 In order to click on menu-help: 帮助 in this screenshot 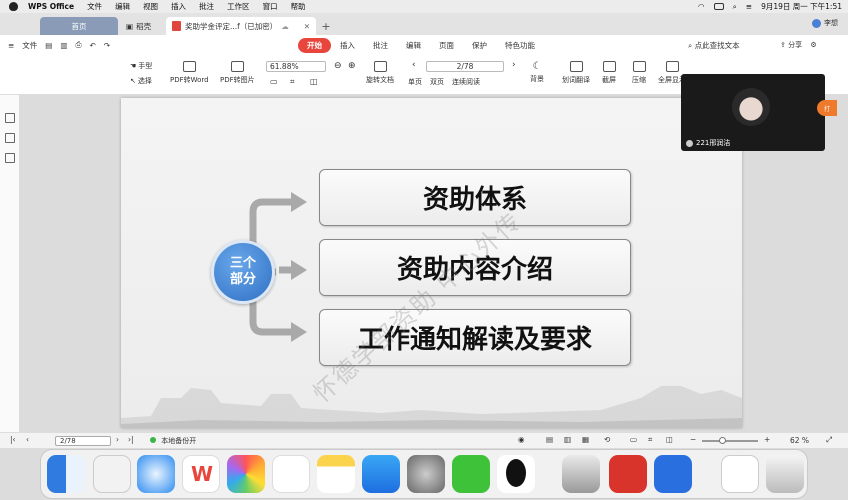, I will do `click(298, 6)`.